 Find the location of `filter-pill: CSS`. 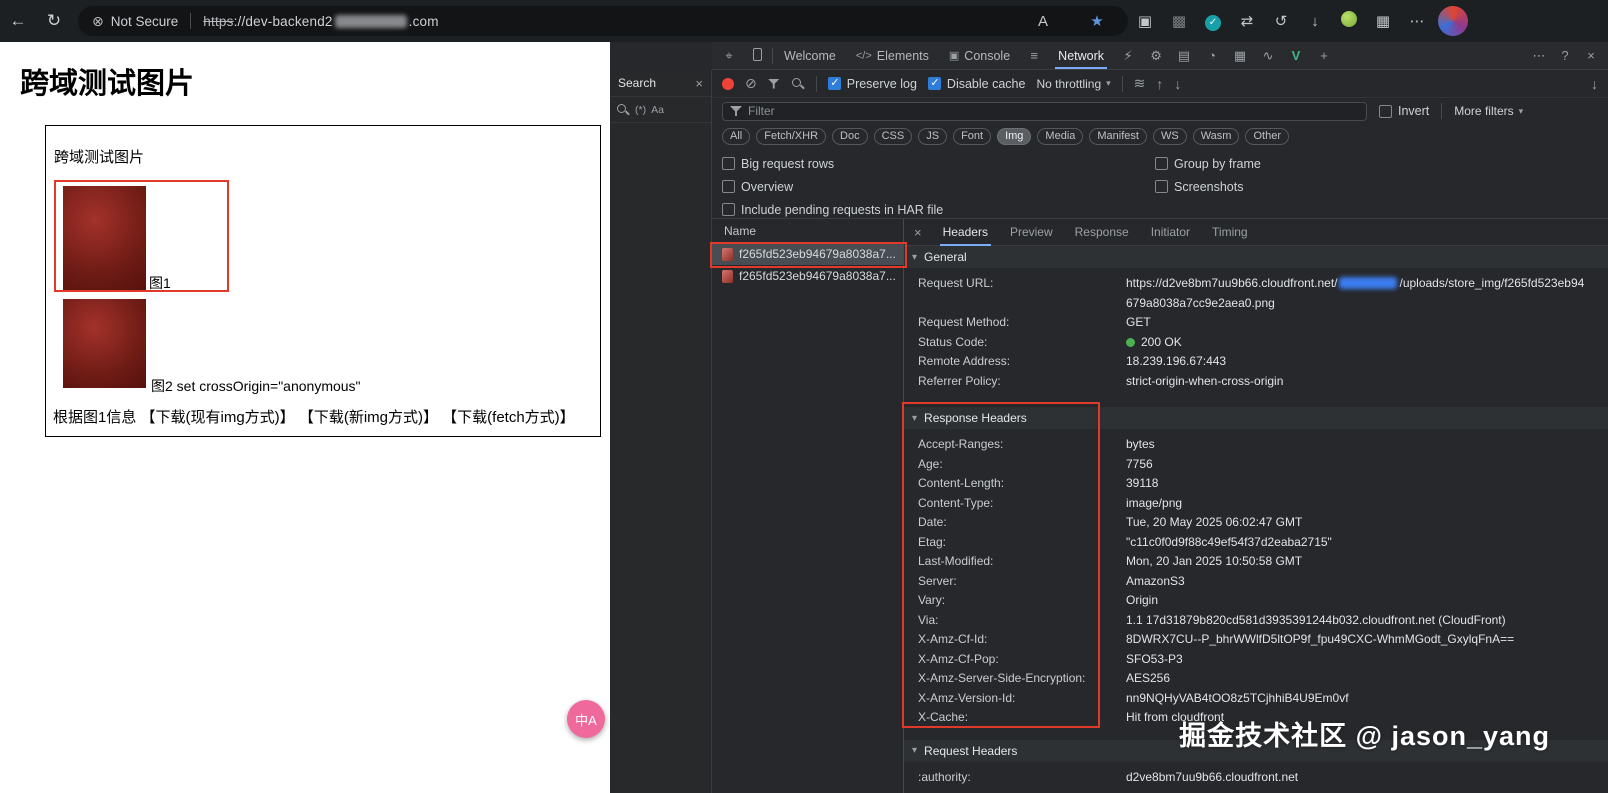

filter-pill: CSS is located at coordinates (893, 136).